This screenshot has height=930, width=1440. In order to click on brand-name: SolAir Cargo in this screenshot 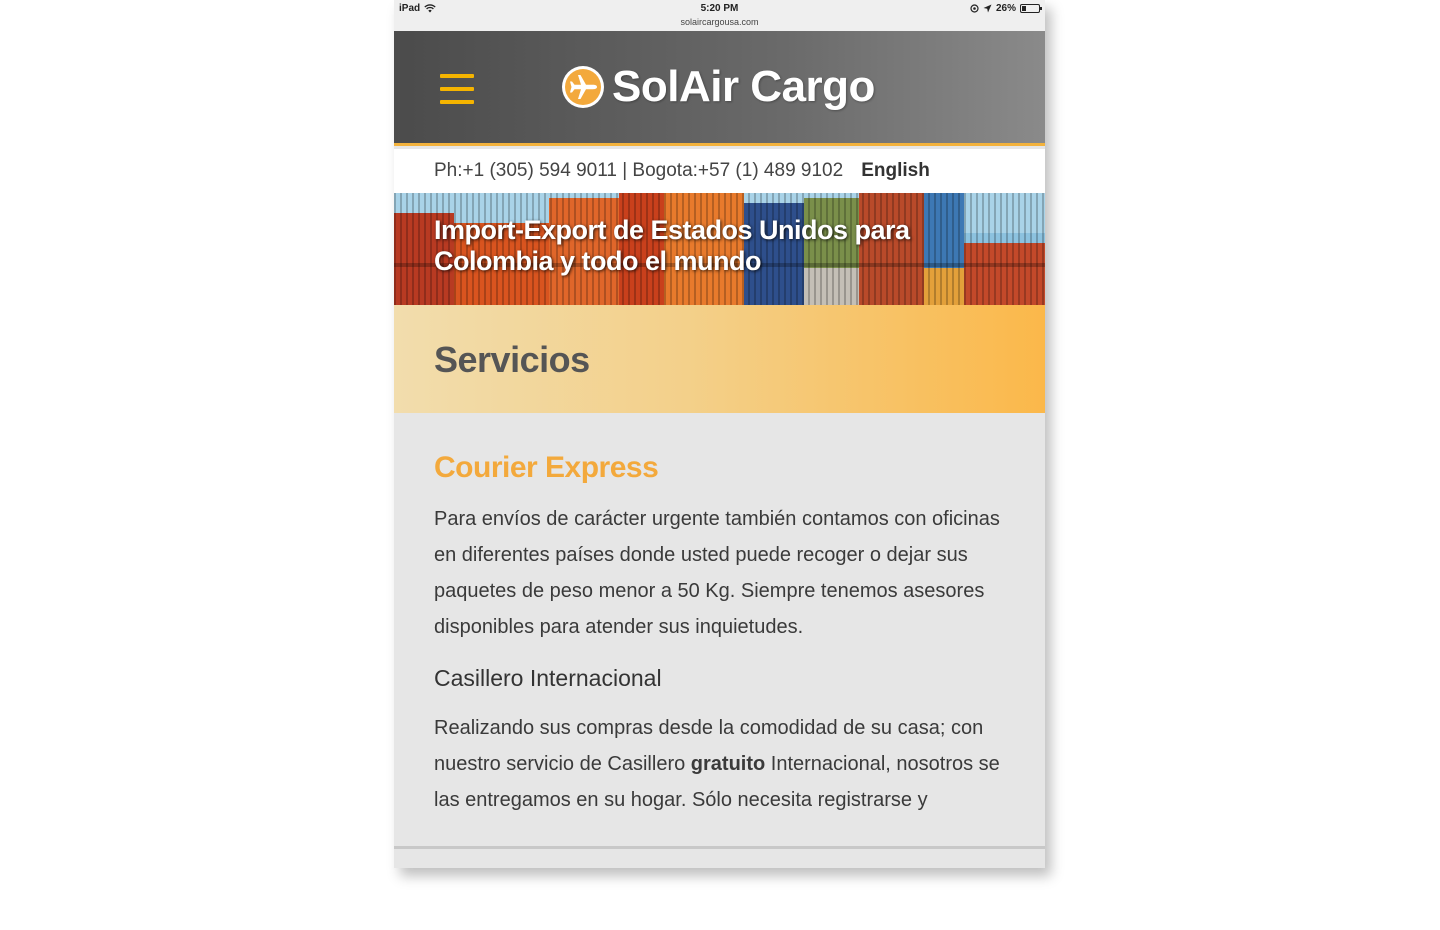, I will do `click(743, 86)`.